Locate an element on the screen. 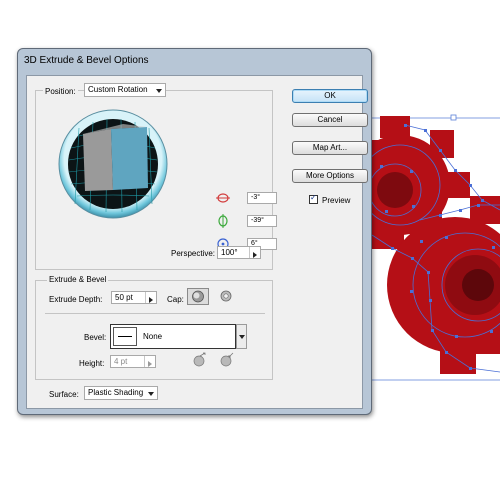  perspective-value: 100° is located at coordinates (229, 252).